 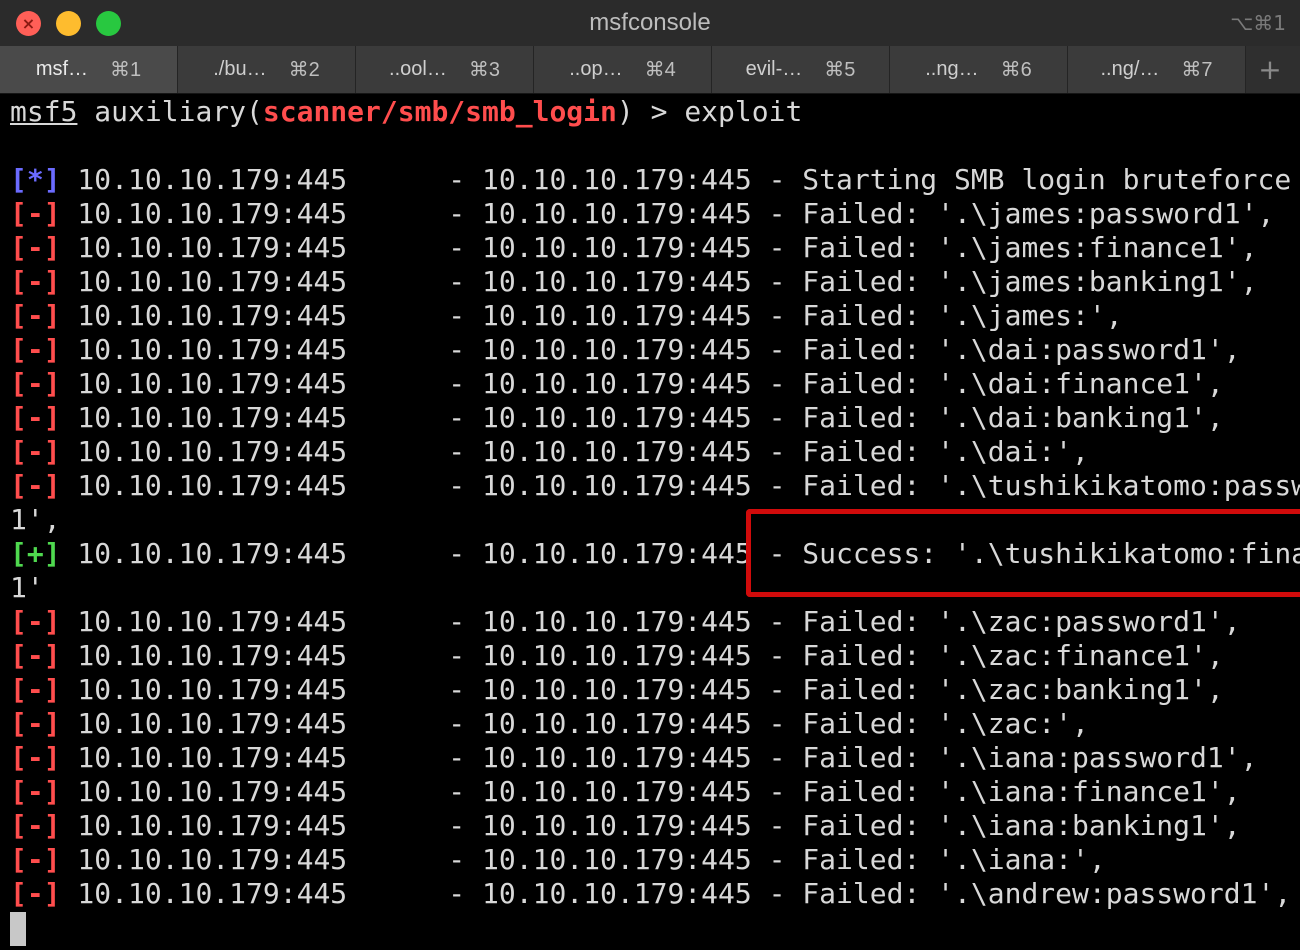 What do you see at coordinates (1197, 70) in the screenshot?
I see `tab-shortcut: ⌘7` at bounding box center [1197, 70].